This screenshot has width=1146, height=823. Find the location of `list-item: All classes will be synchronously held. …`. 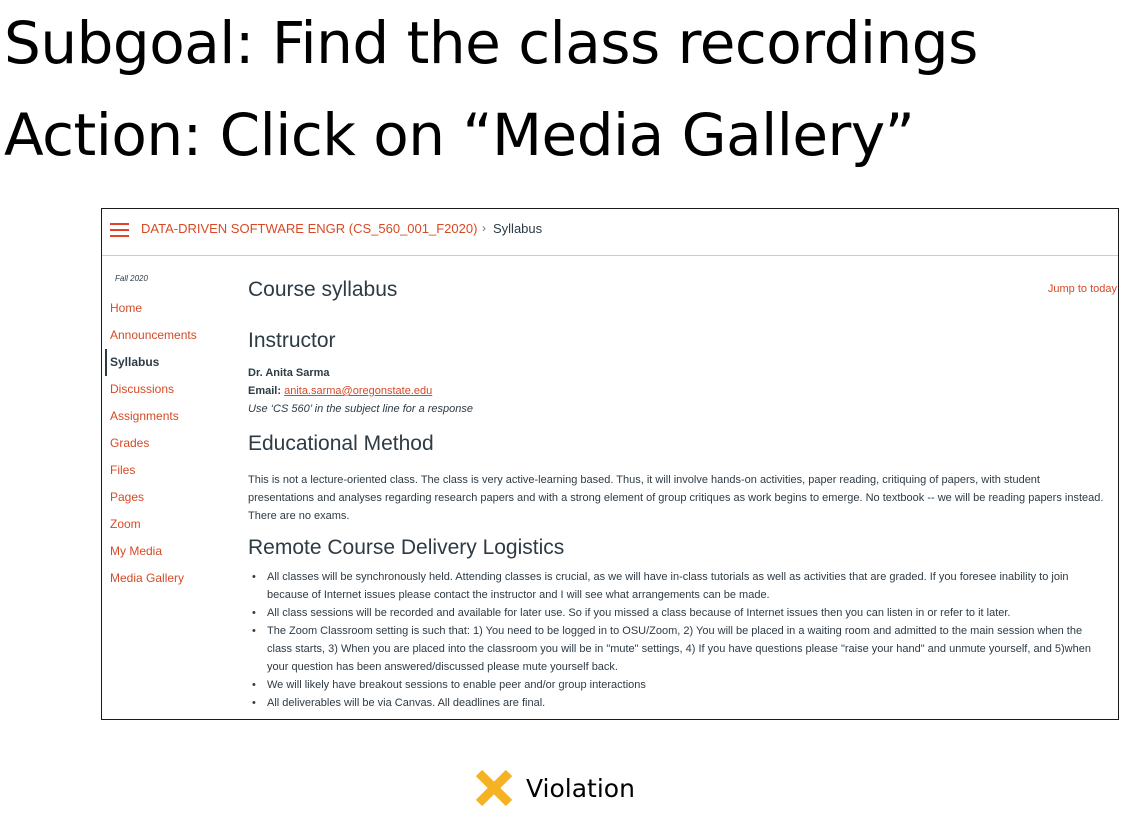

list-item: All classes will be synchronously held. … is located at coordinates (678, 586).